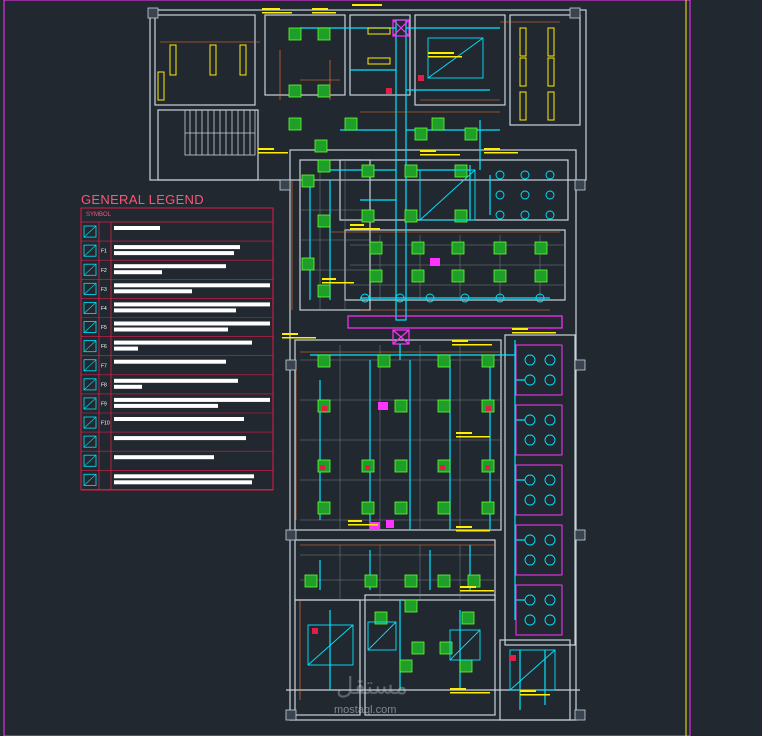  What do you see at coordinates (539, 490) in the screenshot?
I see `vav-rooms` at bounding box center [539, 490].